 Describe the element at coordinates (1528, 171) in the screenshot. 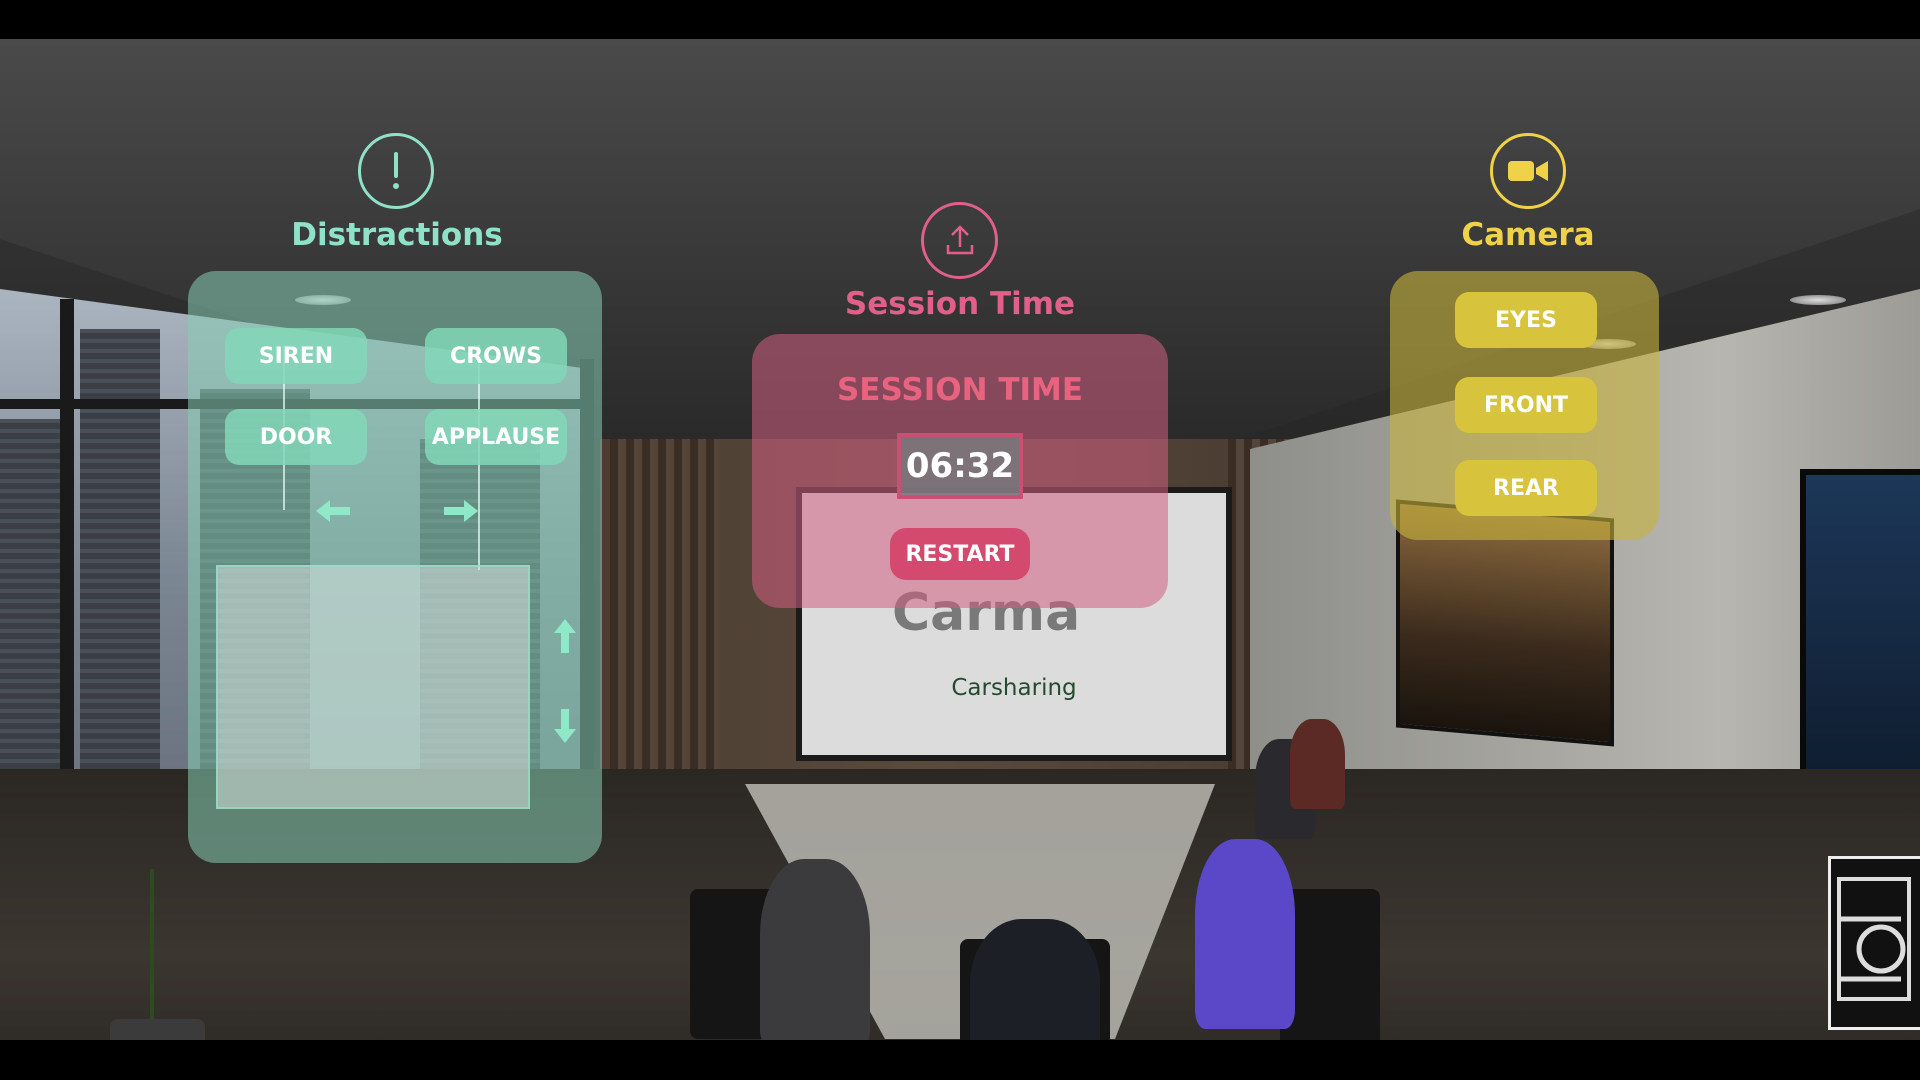

I see `video-camera-icon` at that location.